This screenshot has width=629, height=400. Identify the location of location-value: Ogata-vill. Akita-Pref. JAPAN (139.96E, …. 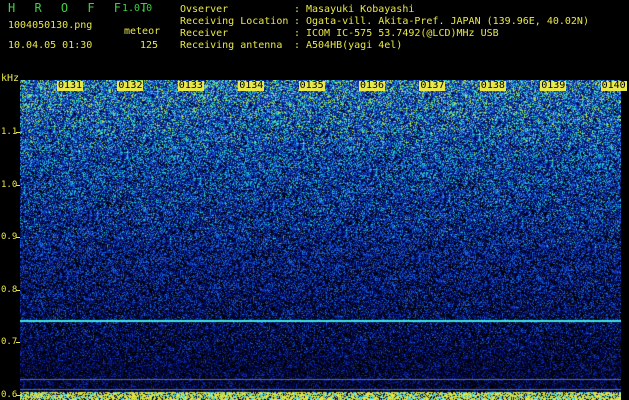
(447, 21).